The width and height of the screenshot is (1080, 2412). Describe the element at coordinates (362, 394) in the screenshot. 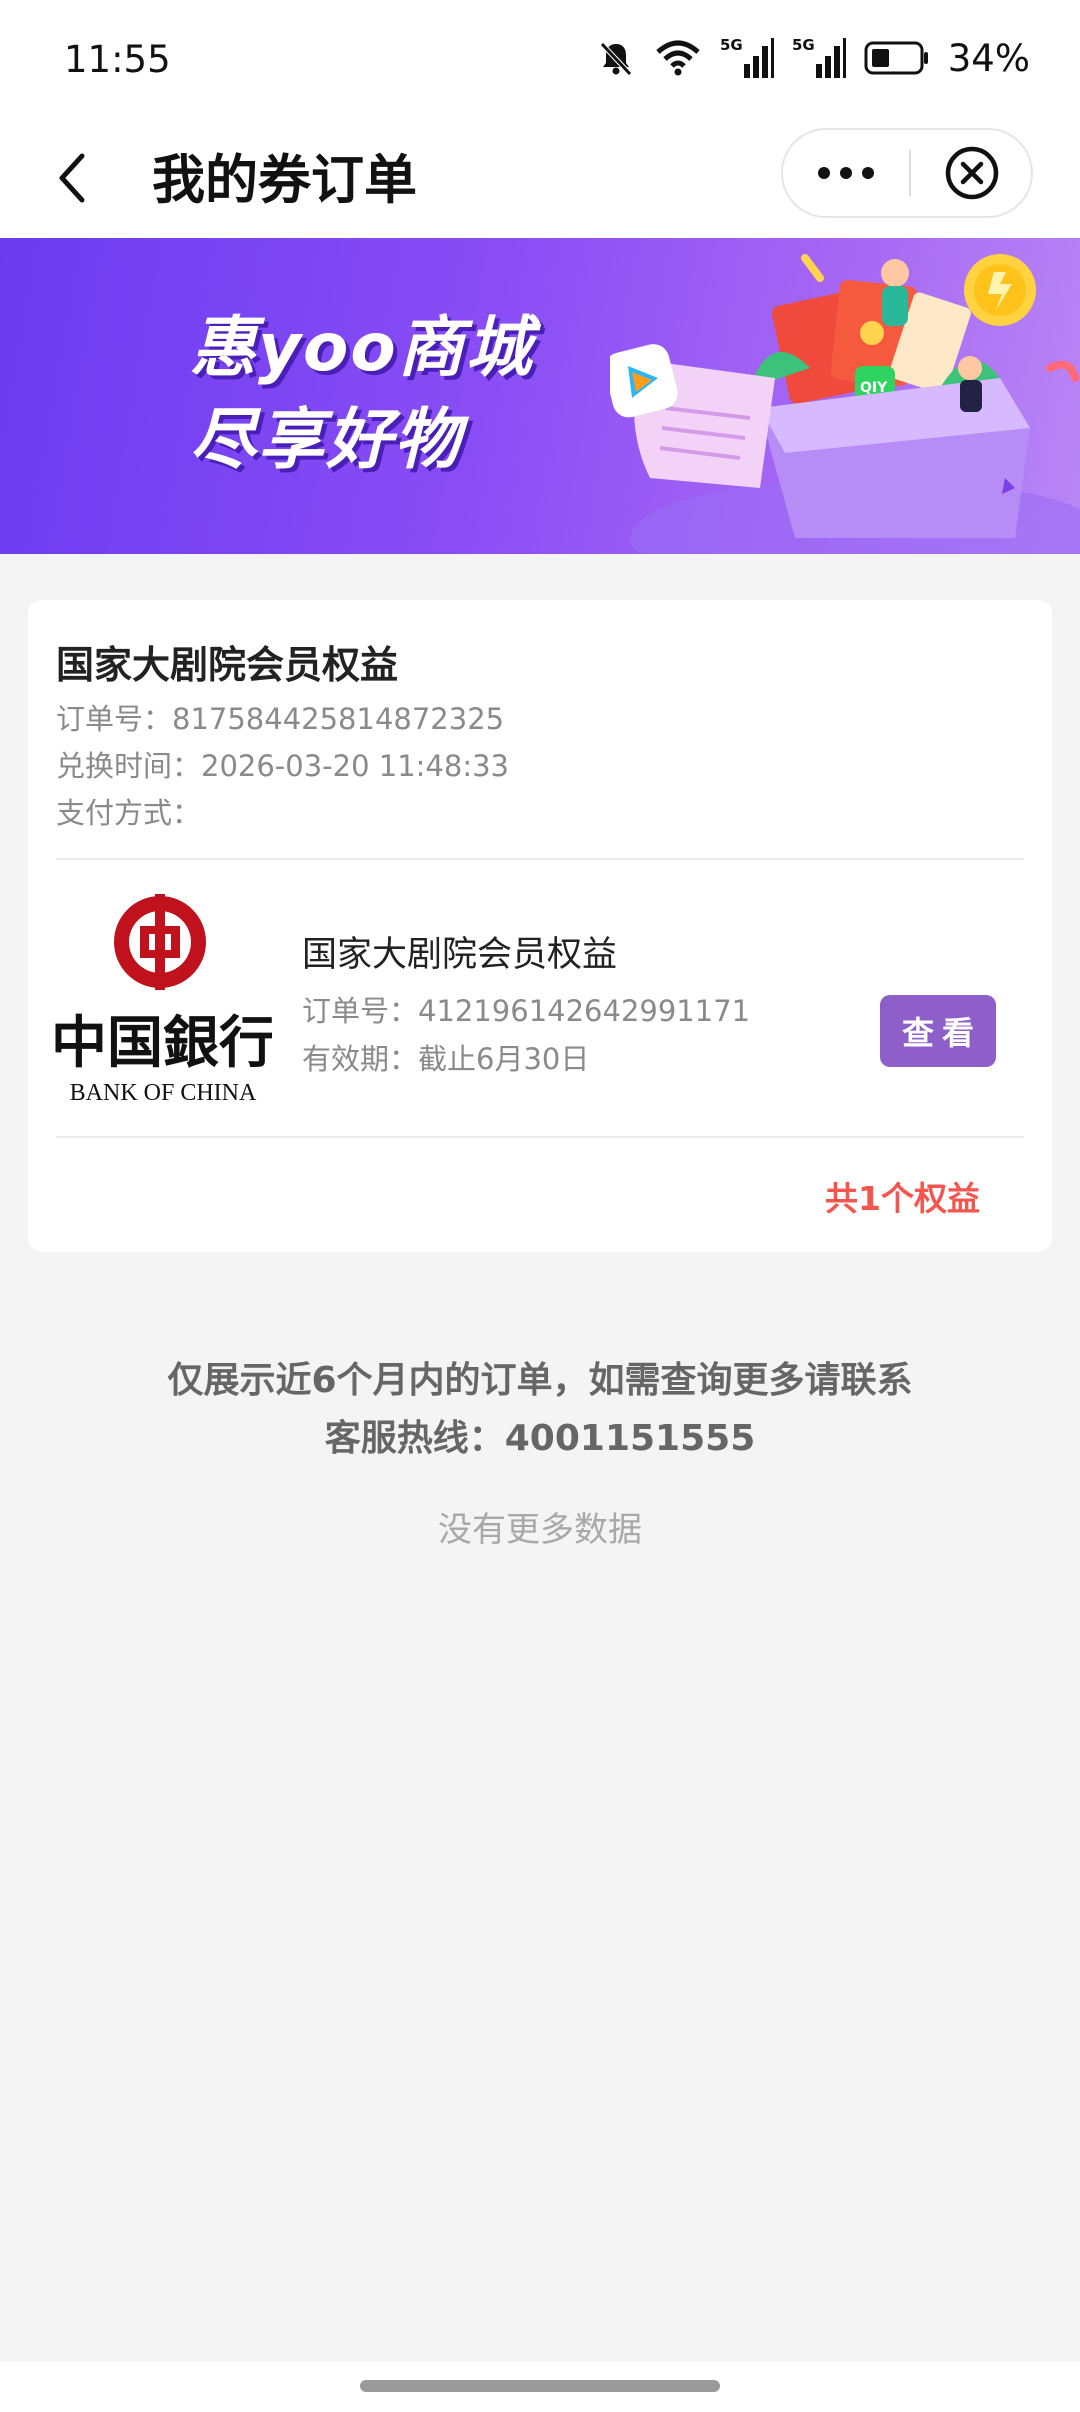

I see `banner-slogan: 惠yoo商城 尽享好物` at that location.